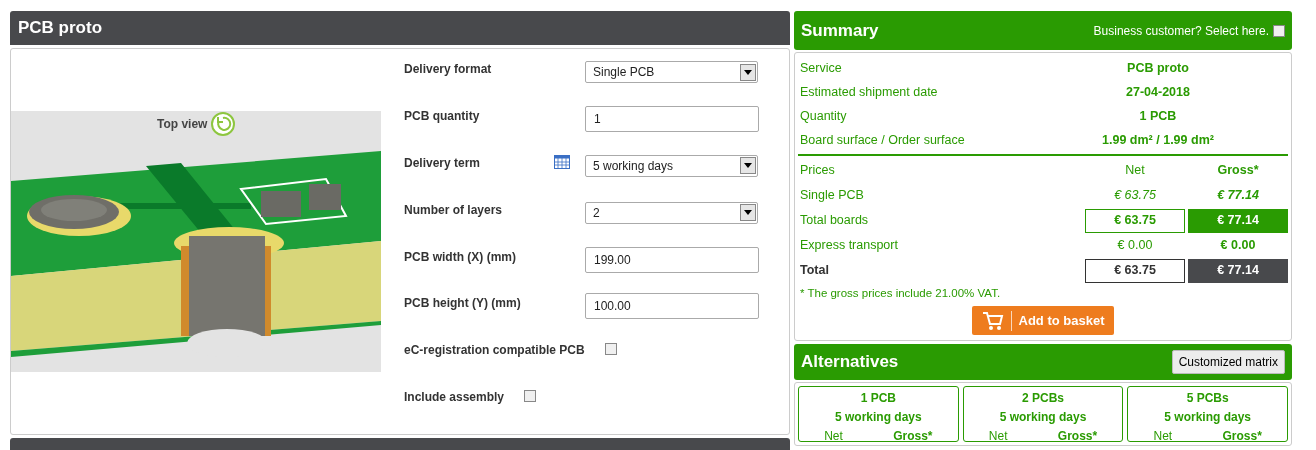 This screenshot has height=450, width=1316. What do you see at coordinates (1158, 68) in the screenshot?
I see `detail-value: PCB proto` at bounding box center [1158, 68].